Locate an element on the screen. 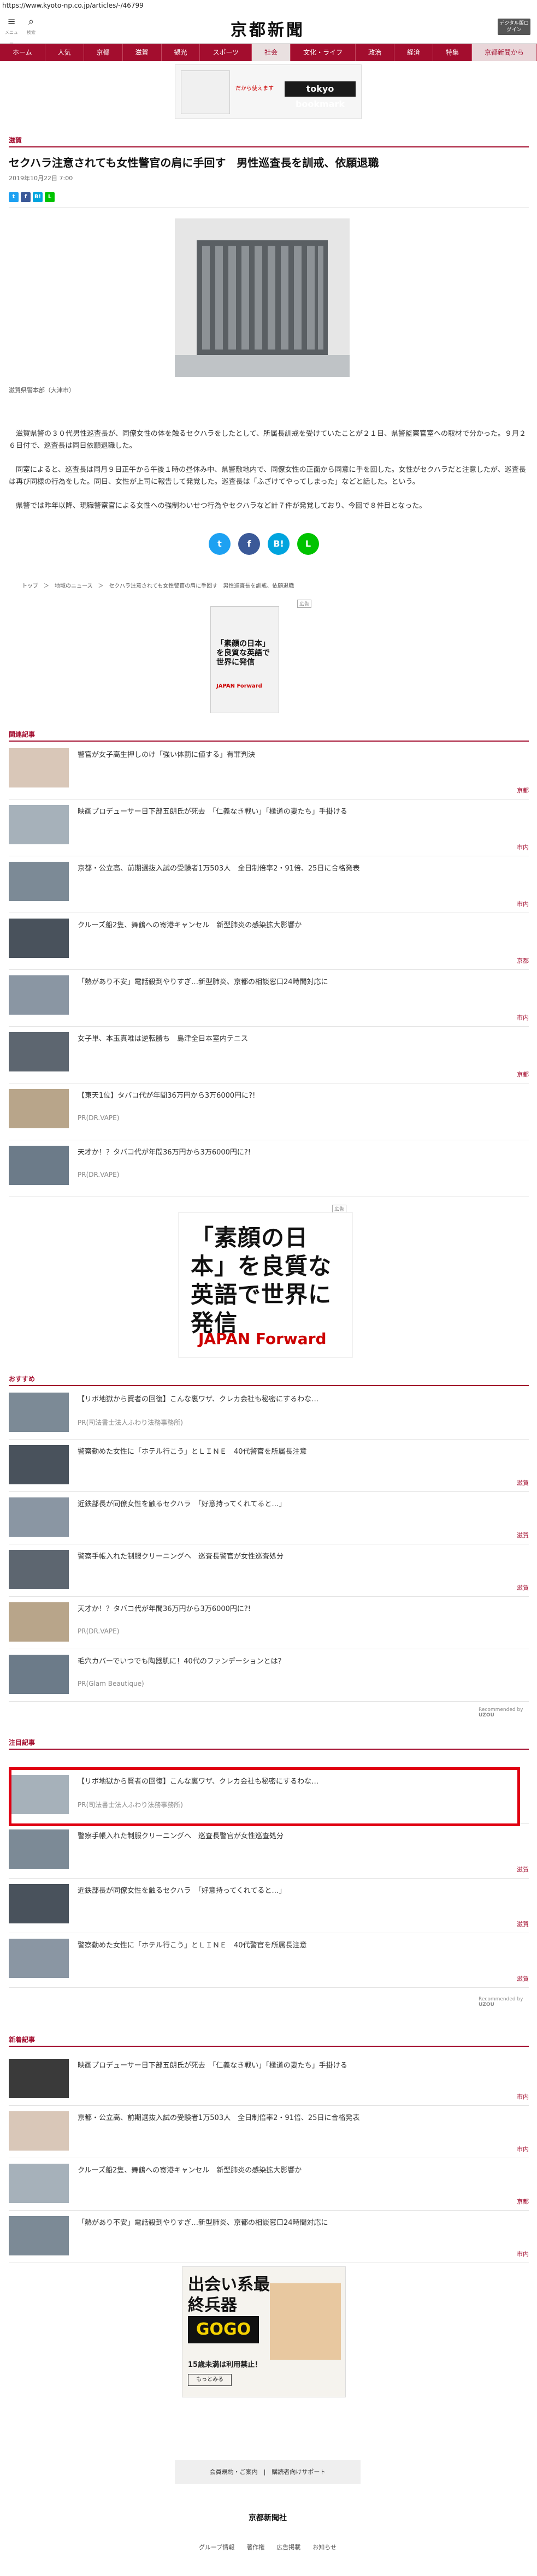  list-item: 【東天1位】タバコ代が年間36万円から3万6000円に?! PR(DR.VAPE) is located at coordinates (269, 1111).